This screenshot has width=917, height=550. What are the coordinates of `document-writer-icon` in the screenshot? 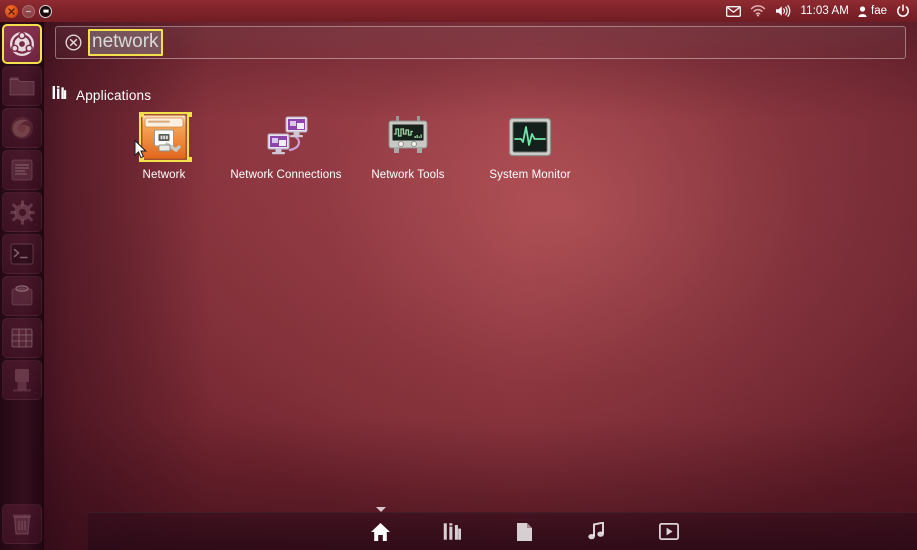 It's located at (22, 170).